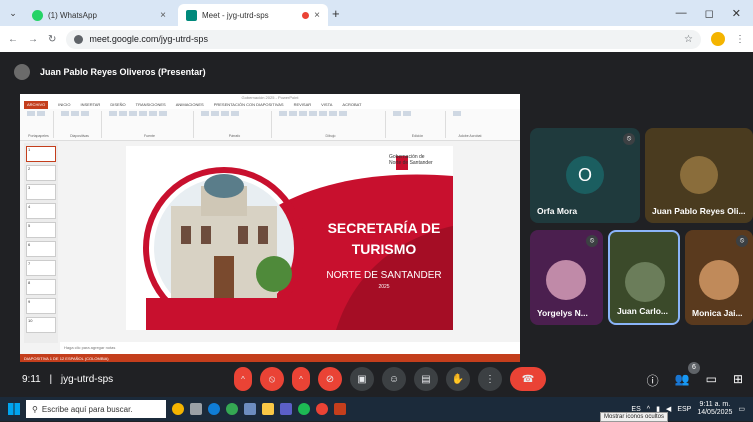  Describe the element at coordinates (306, 15) in the screenshot. I see `recording-icon` at that location.